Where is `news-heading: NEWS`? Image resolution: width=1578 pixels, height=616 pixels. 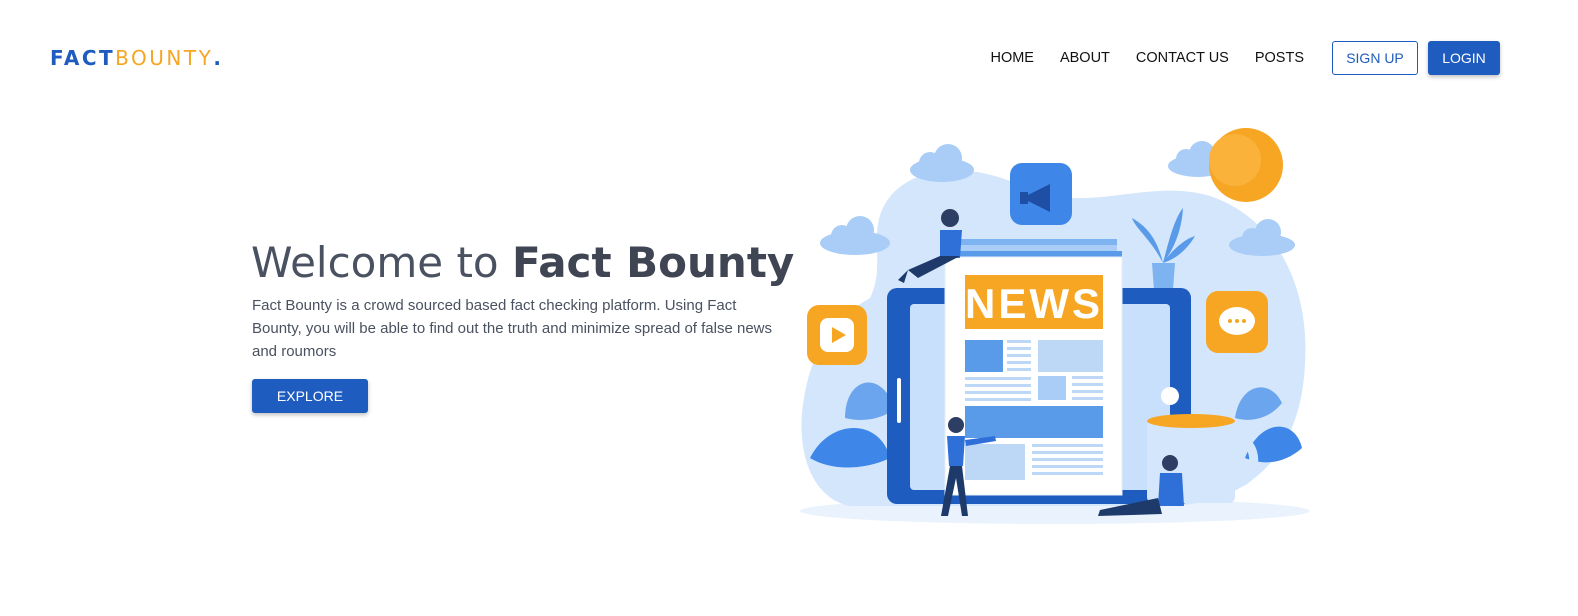 news-heading: NEWS is located at coordinates (1034, 303).